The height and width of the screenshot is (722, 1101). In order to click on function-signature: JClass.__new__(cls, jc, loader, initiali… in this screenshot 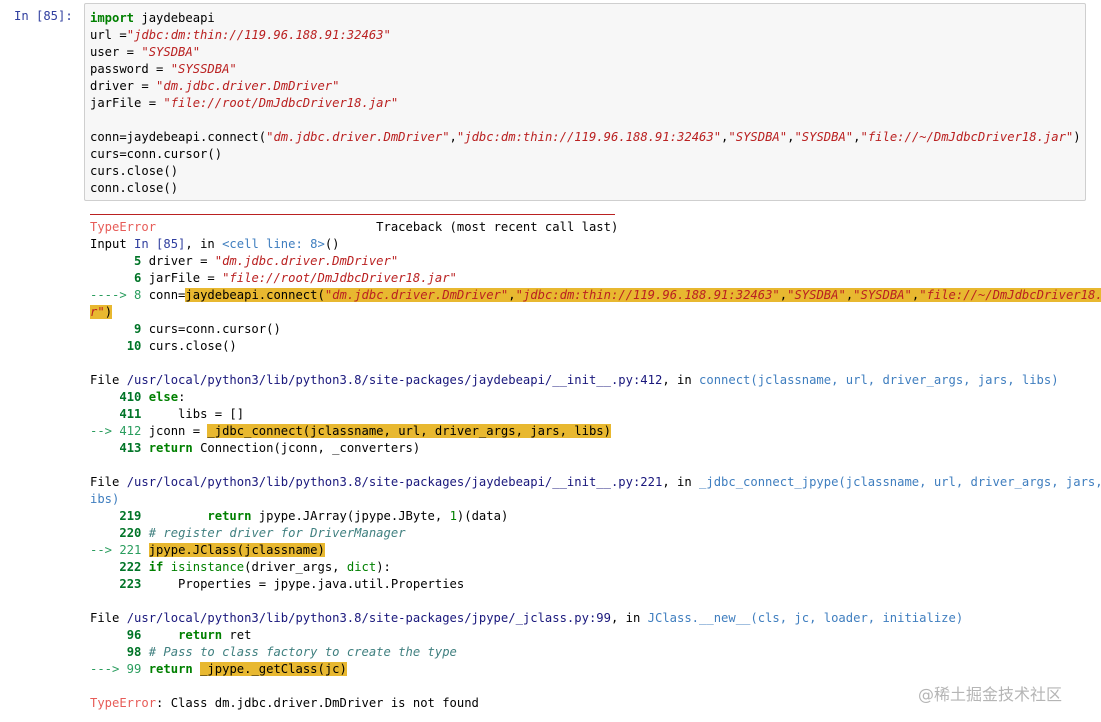, I will do `click(805, 618)`.